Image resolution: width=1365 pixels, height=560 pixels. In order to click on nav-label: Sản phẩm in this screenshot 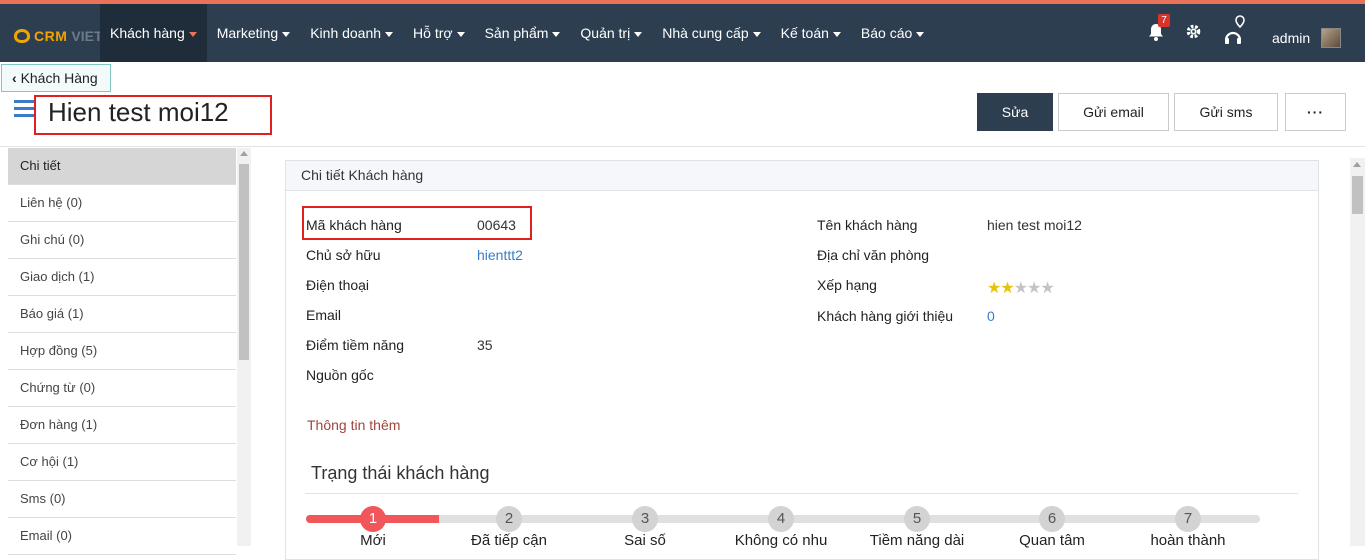, I will do `click(516, 33)`.